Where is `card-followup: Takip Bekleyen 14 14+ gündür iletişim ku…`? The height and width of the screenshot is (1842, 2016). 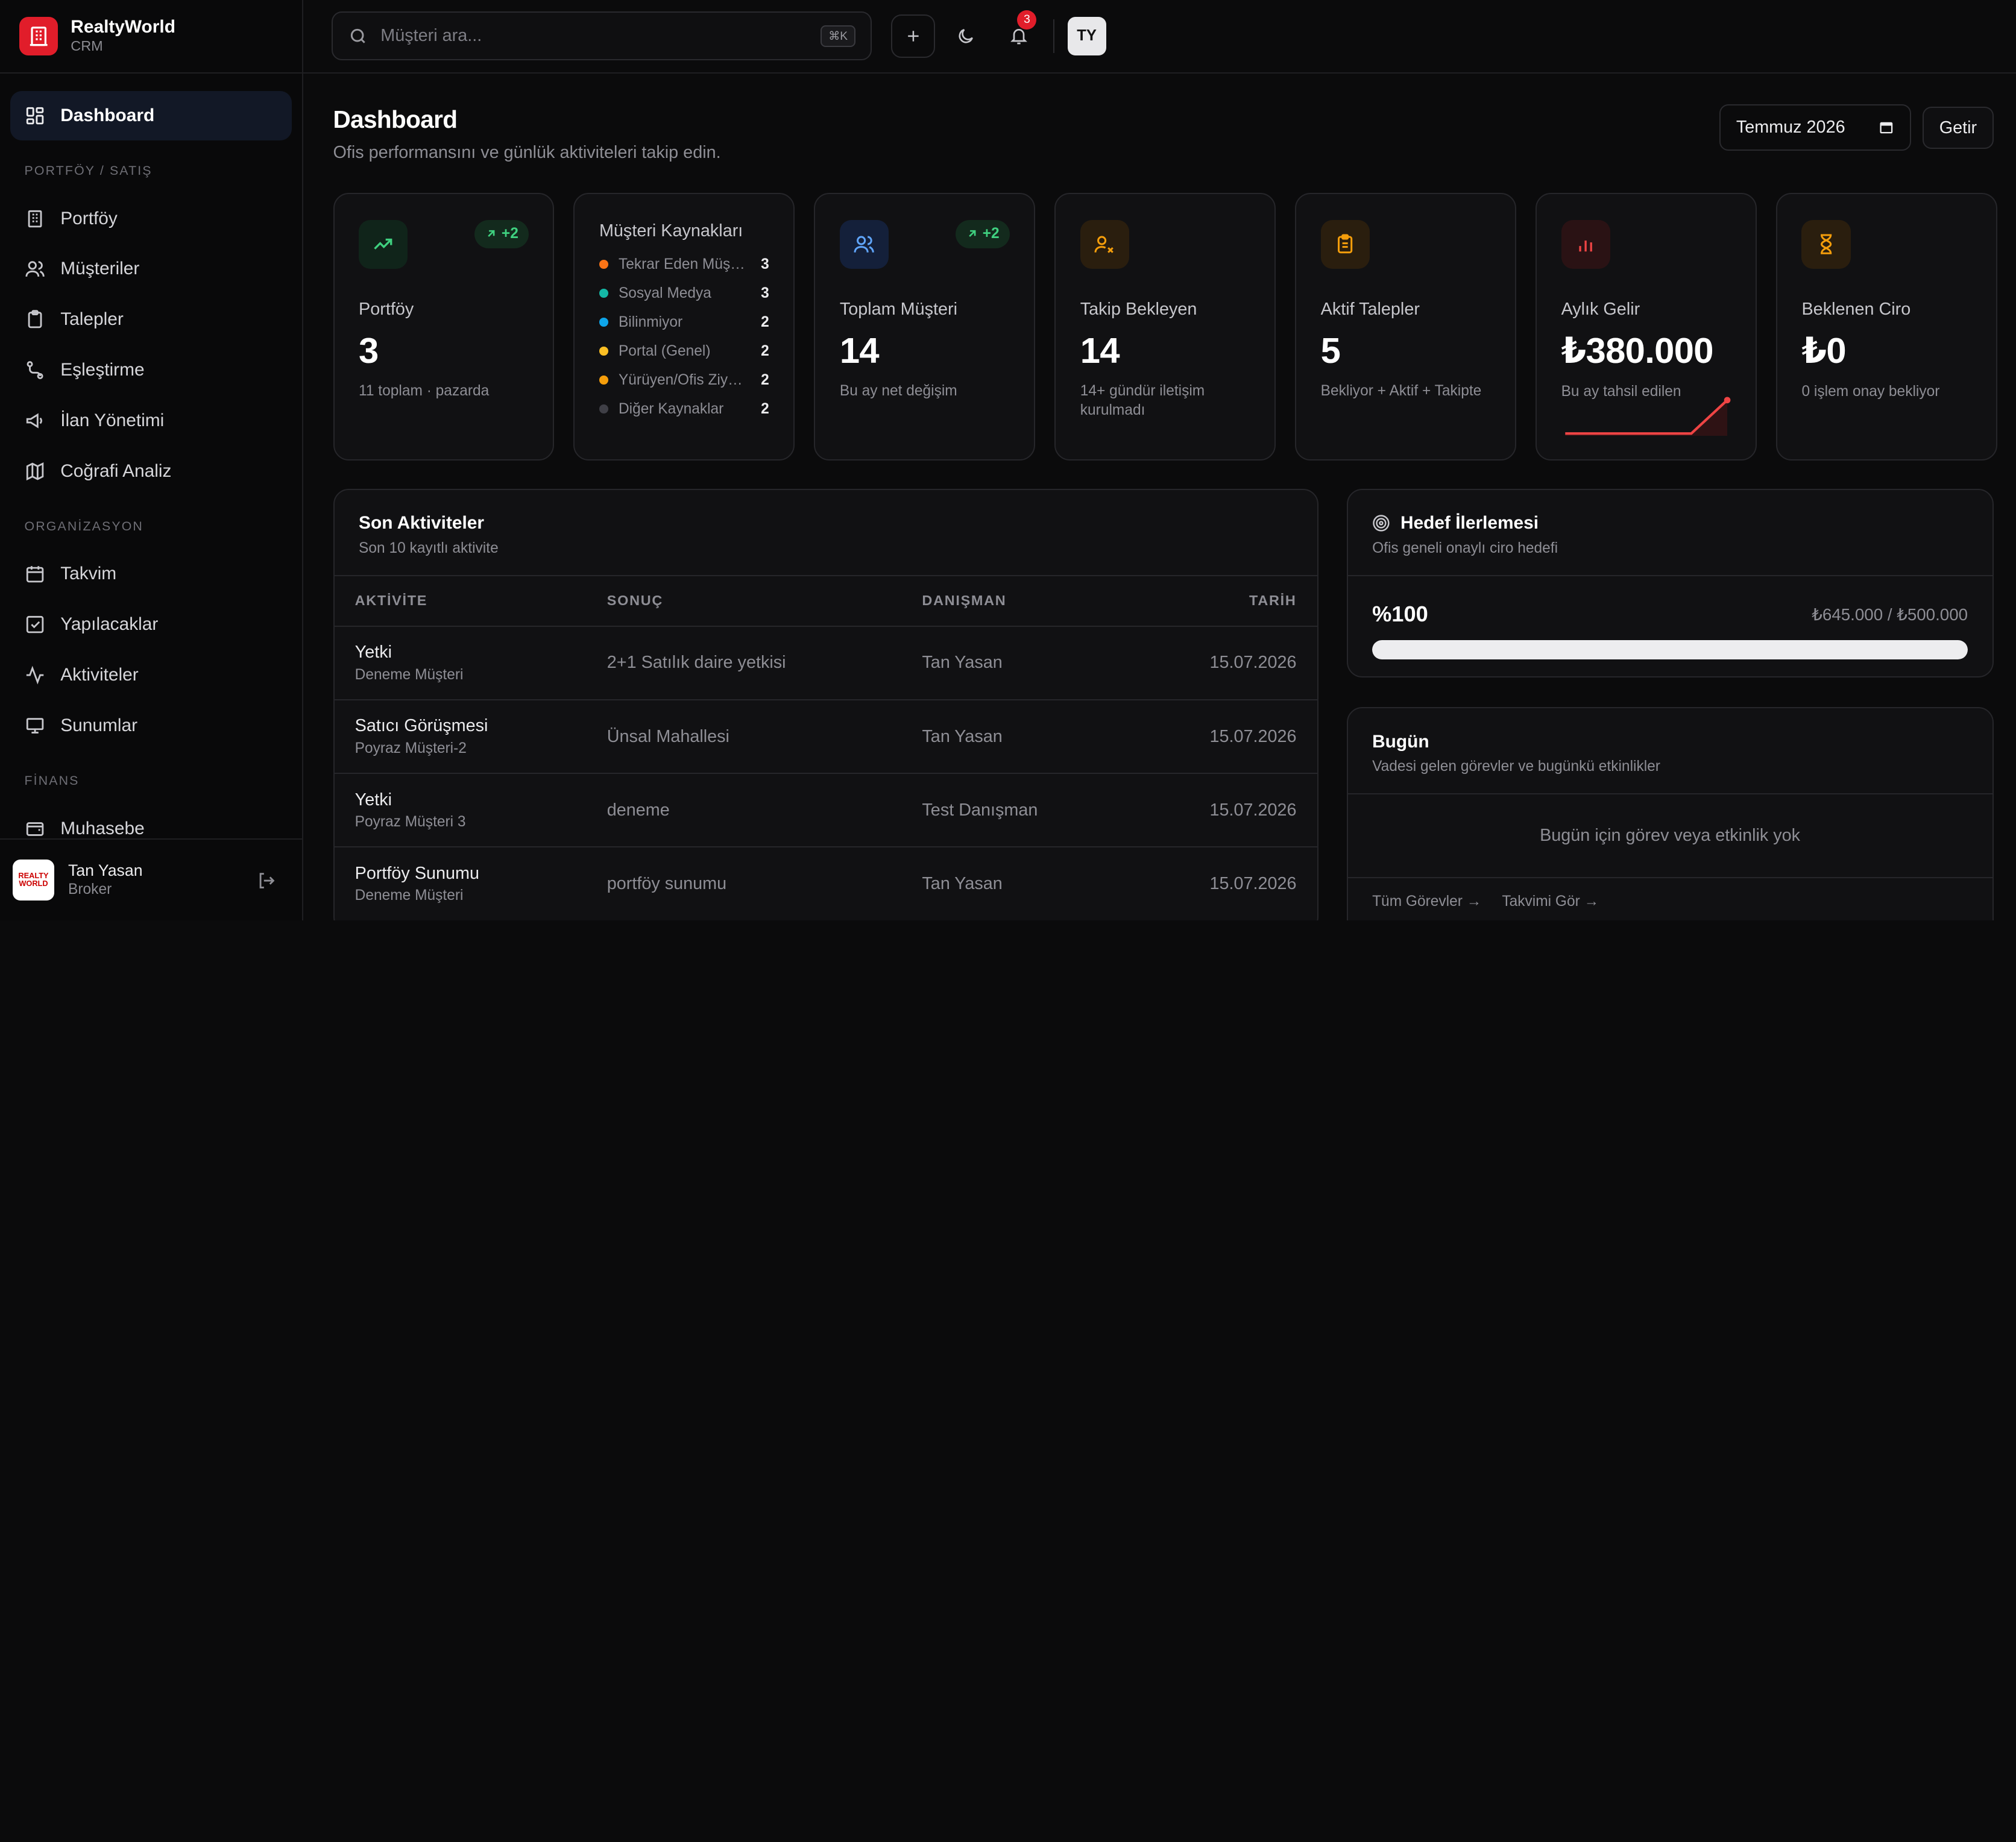
card-followup: Takip Bekleyen 14 14+ gündür iletişim ku… is located at coordinates (1165, 327).